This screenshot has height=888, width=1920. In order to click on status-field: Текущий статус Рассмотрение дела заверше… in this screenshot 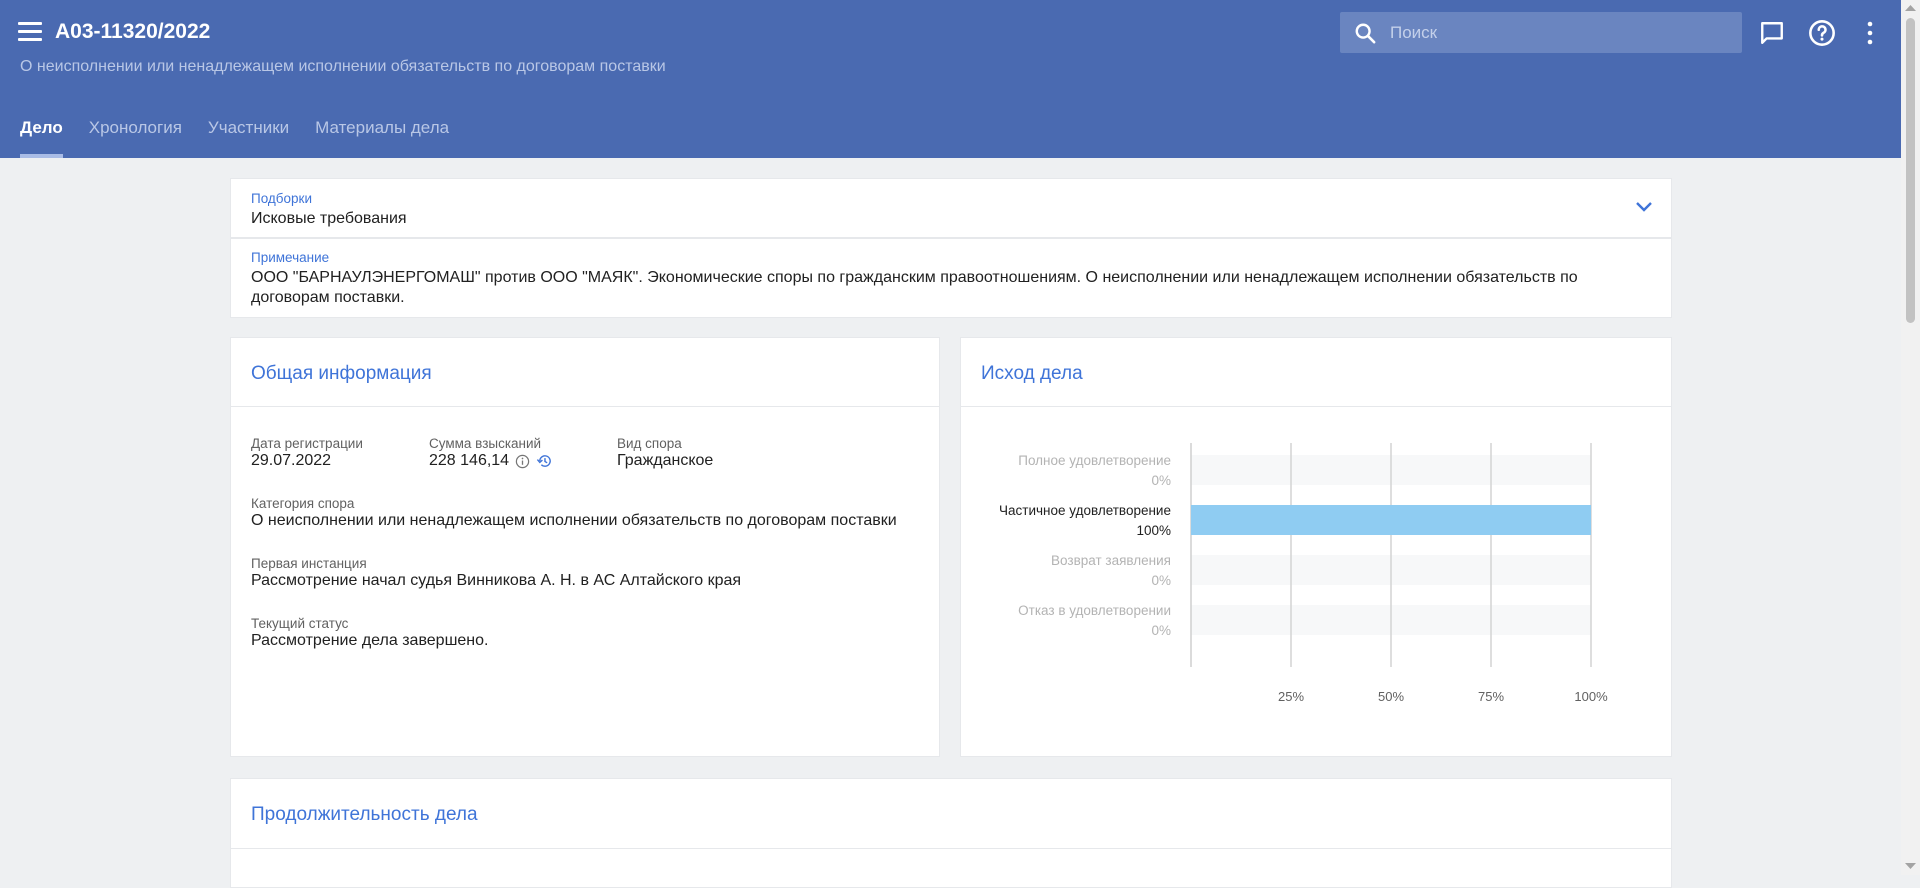, I will do `click(369, 633)`.